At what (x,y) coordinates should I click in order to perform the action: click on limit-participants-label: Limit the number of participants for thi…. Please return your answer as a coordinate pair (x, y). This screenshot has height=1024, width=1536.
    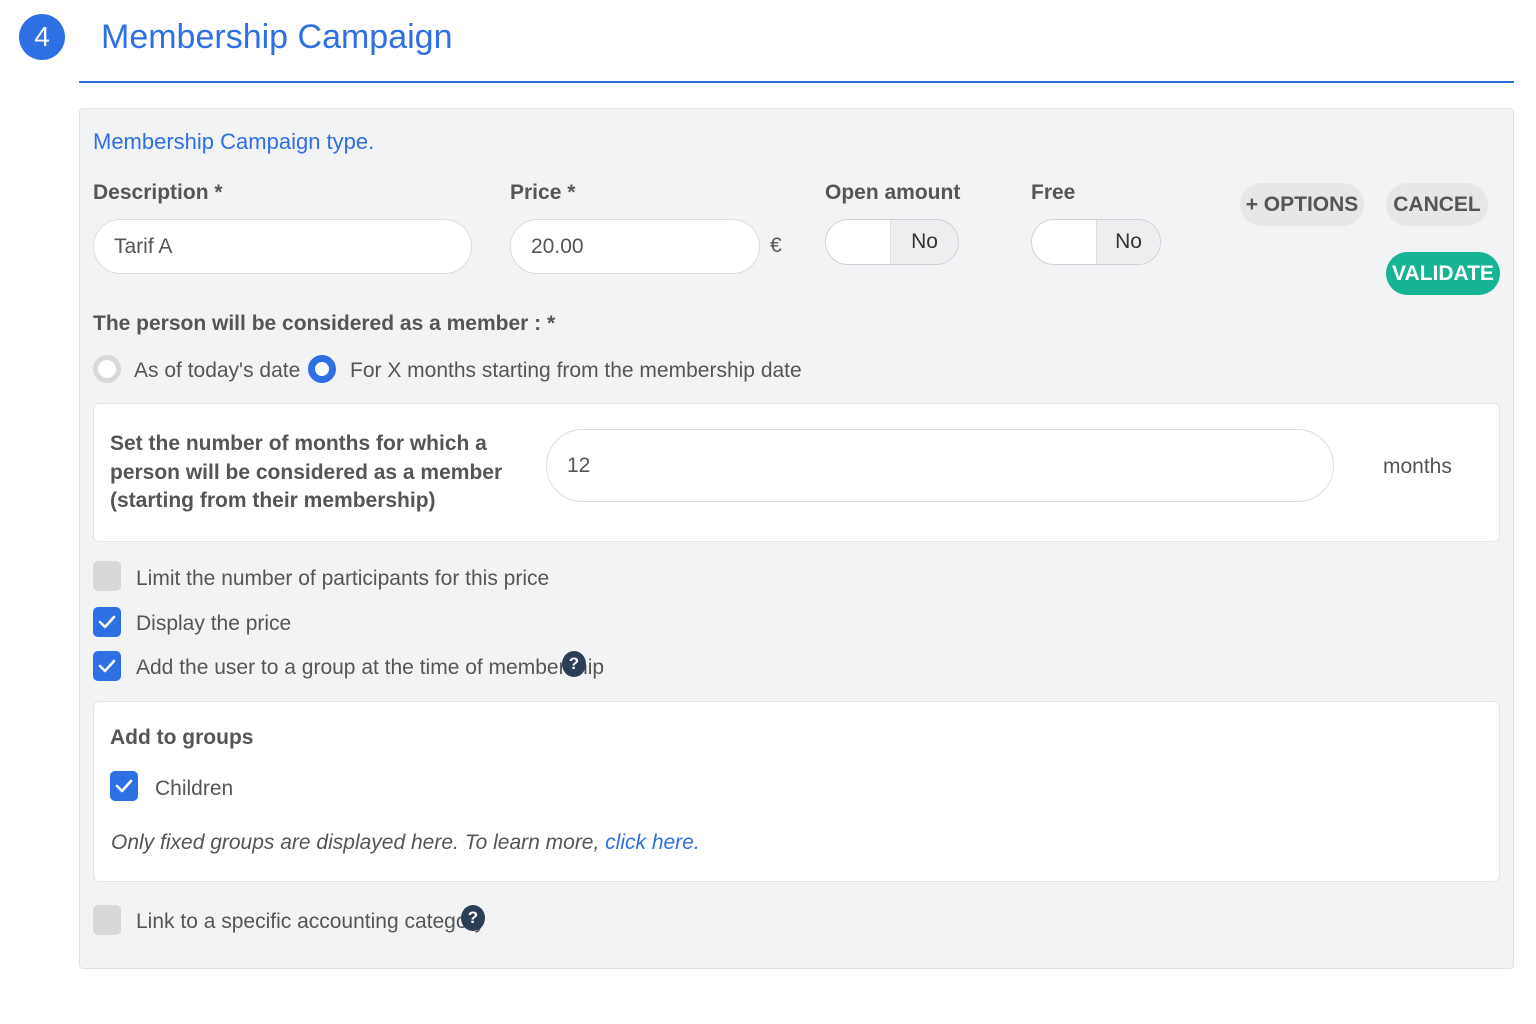
    Looking at the image, I should click on (343, 578).